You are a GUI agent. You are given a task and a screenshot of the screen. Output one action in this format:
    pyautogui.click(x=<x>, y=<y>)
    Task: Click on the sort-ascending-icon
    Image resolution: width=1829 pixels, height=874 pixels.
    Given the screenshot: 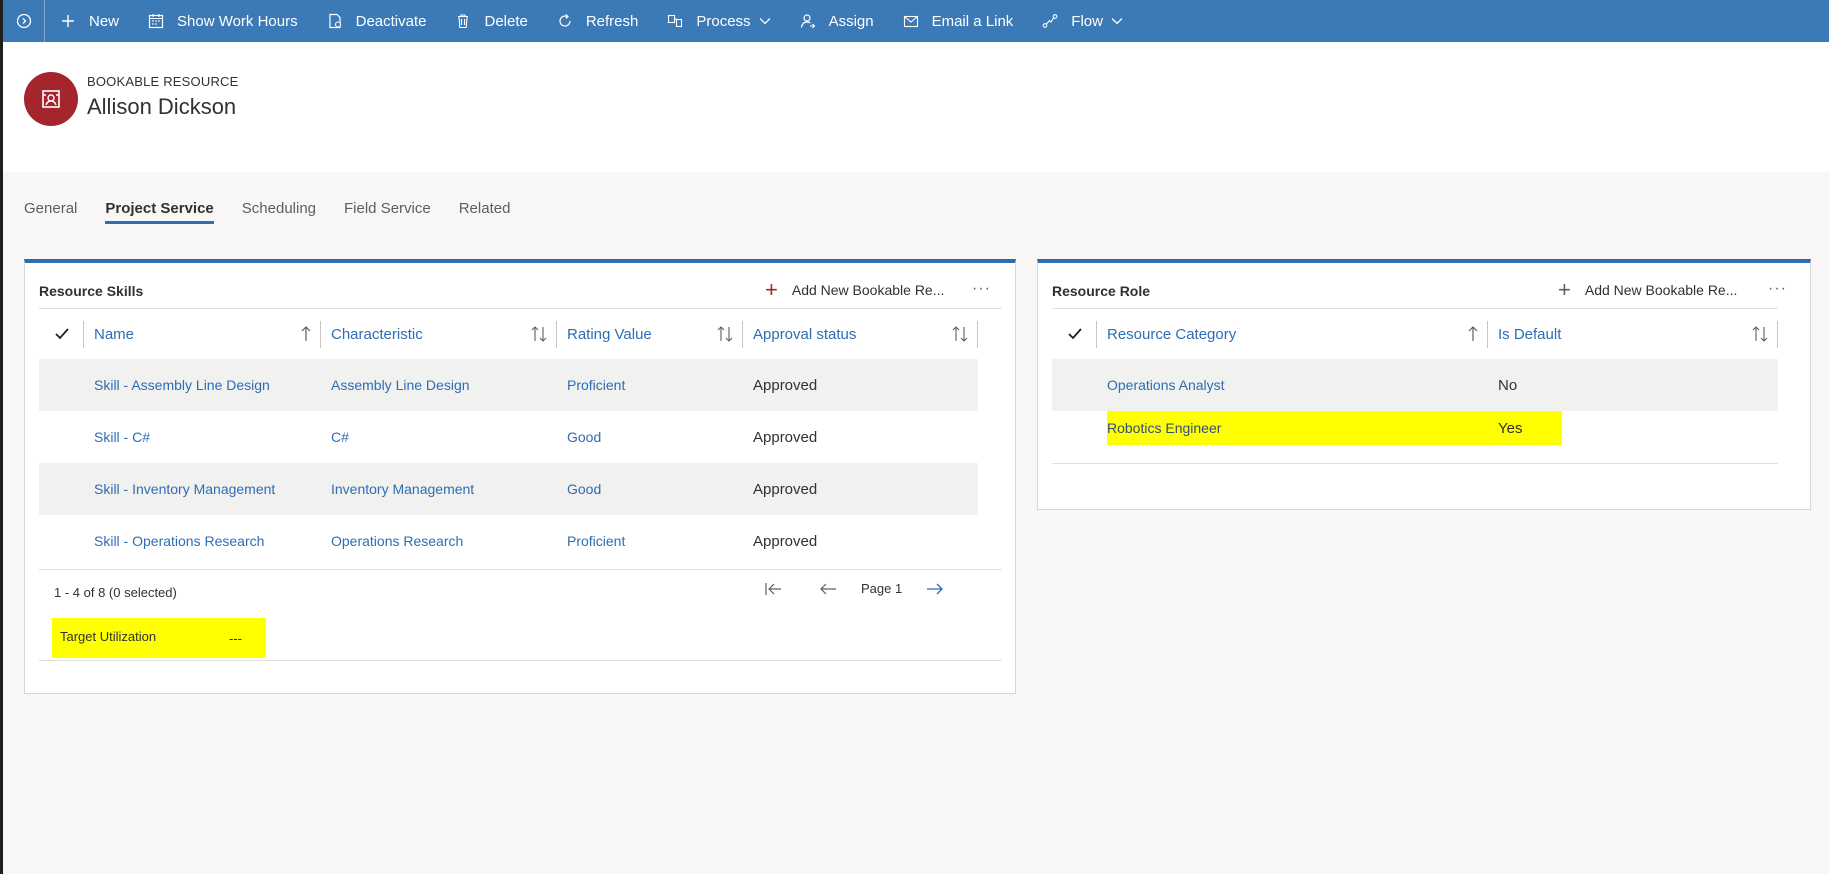 What is the action you would take?
    pyautogui.click(x=1473, y=334)
    